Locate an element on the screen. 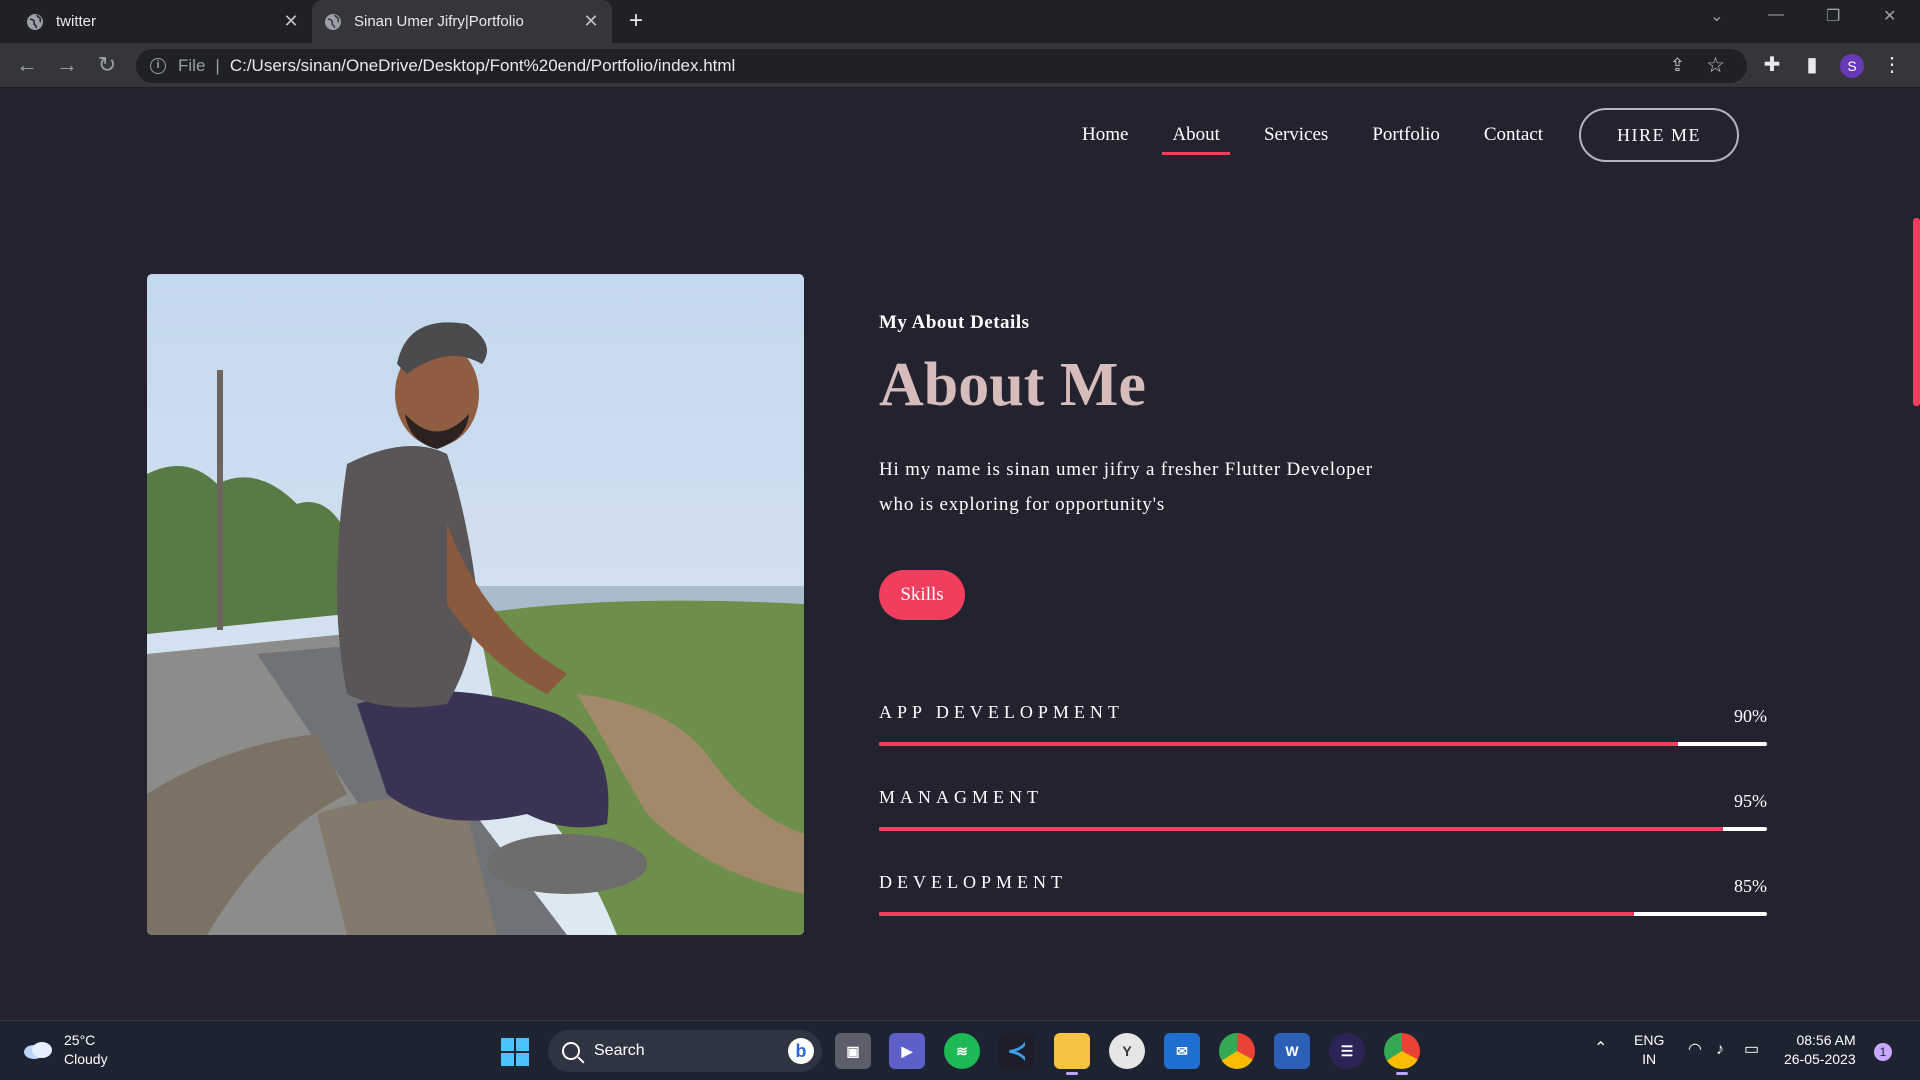 The image size is (1920, 1080). scheme-label: File is located at coordinates (192, 65).